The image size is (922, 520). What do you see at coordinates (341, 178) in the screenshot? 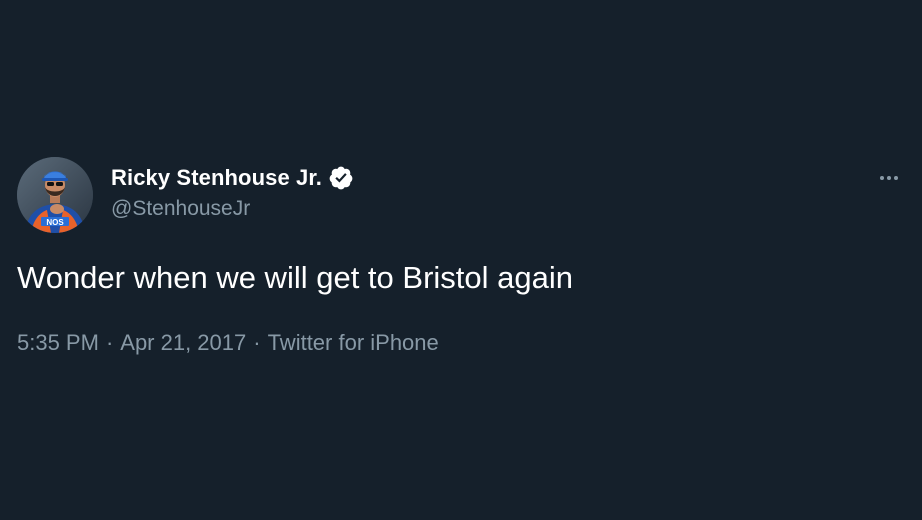
I see `verified-badge-icon` at bounding box center [341, 178].